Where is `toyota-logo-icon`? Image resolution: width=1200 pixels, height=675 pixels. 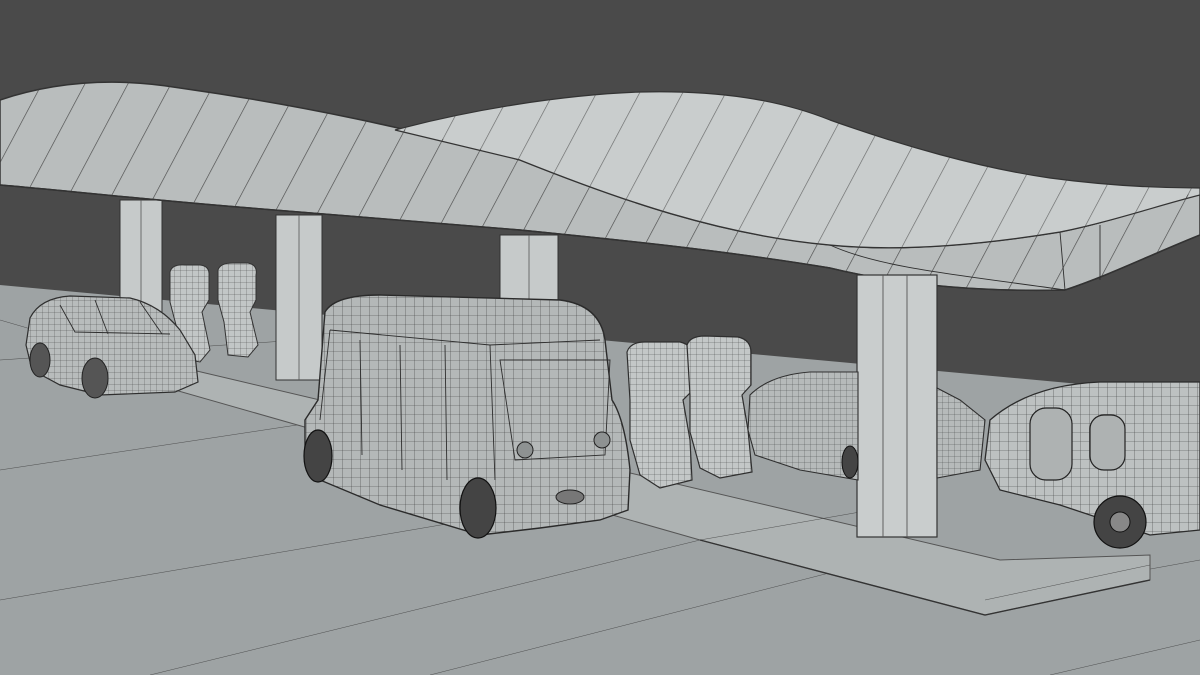
toyota-logo-icon is located at coordinates (570, 497).